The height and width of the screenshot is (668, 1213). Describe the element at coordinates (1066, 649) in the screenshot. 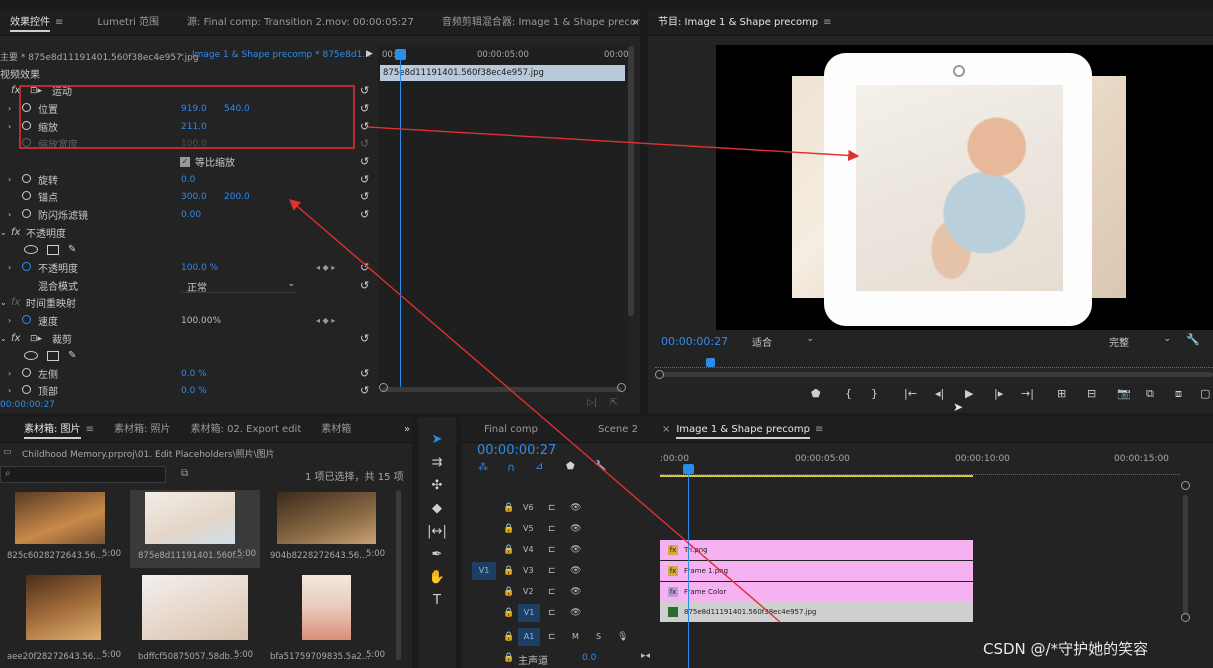

I see `watermark: CSDN @/*守护她的笑容` at that location.